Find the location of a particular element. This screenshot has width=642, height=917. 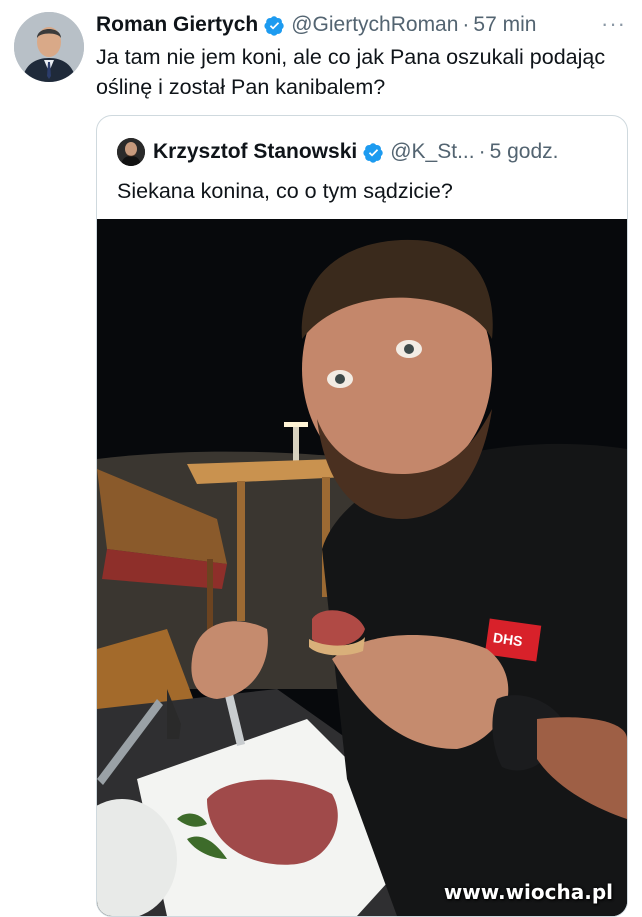

quoted-tweet-header: Krzysztof Stanowski @K_St... · 5 godz. is located at coordinates (367, 152).